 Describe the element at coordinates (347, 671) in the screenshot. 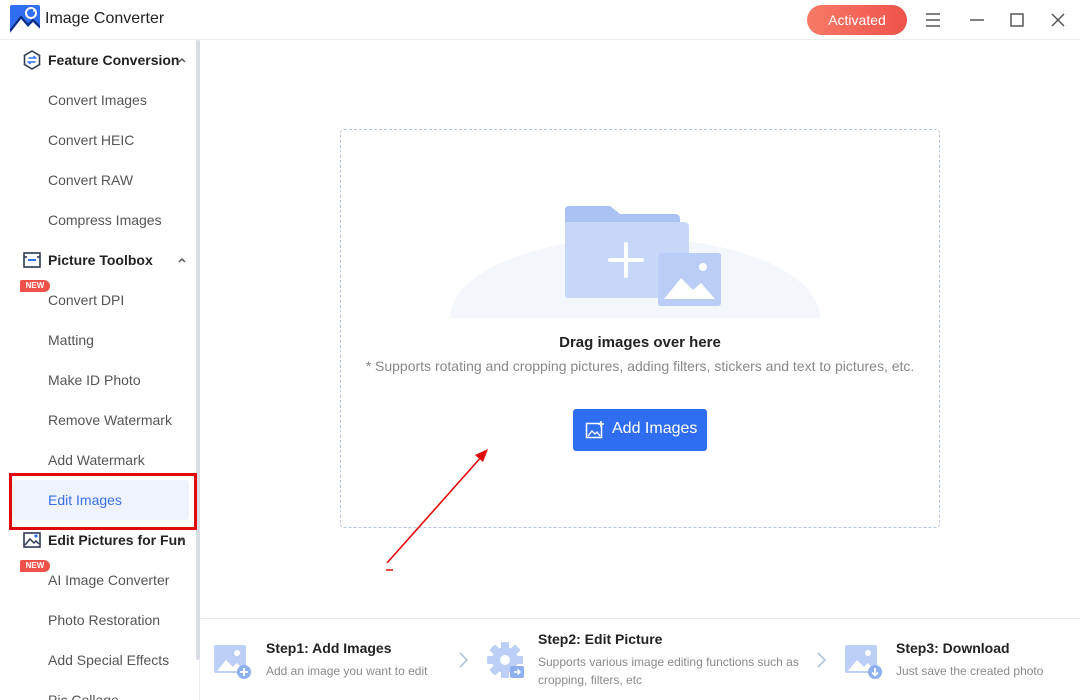

I see `step-1-description: Add an image you want to edit` at that location.